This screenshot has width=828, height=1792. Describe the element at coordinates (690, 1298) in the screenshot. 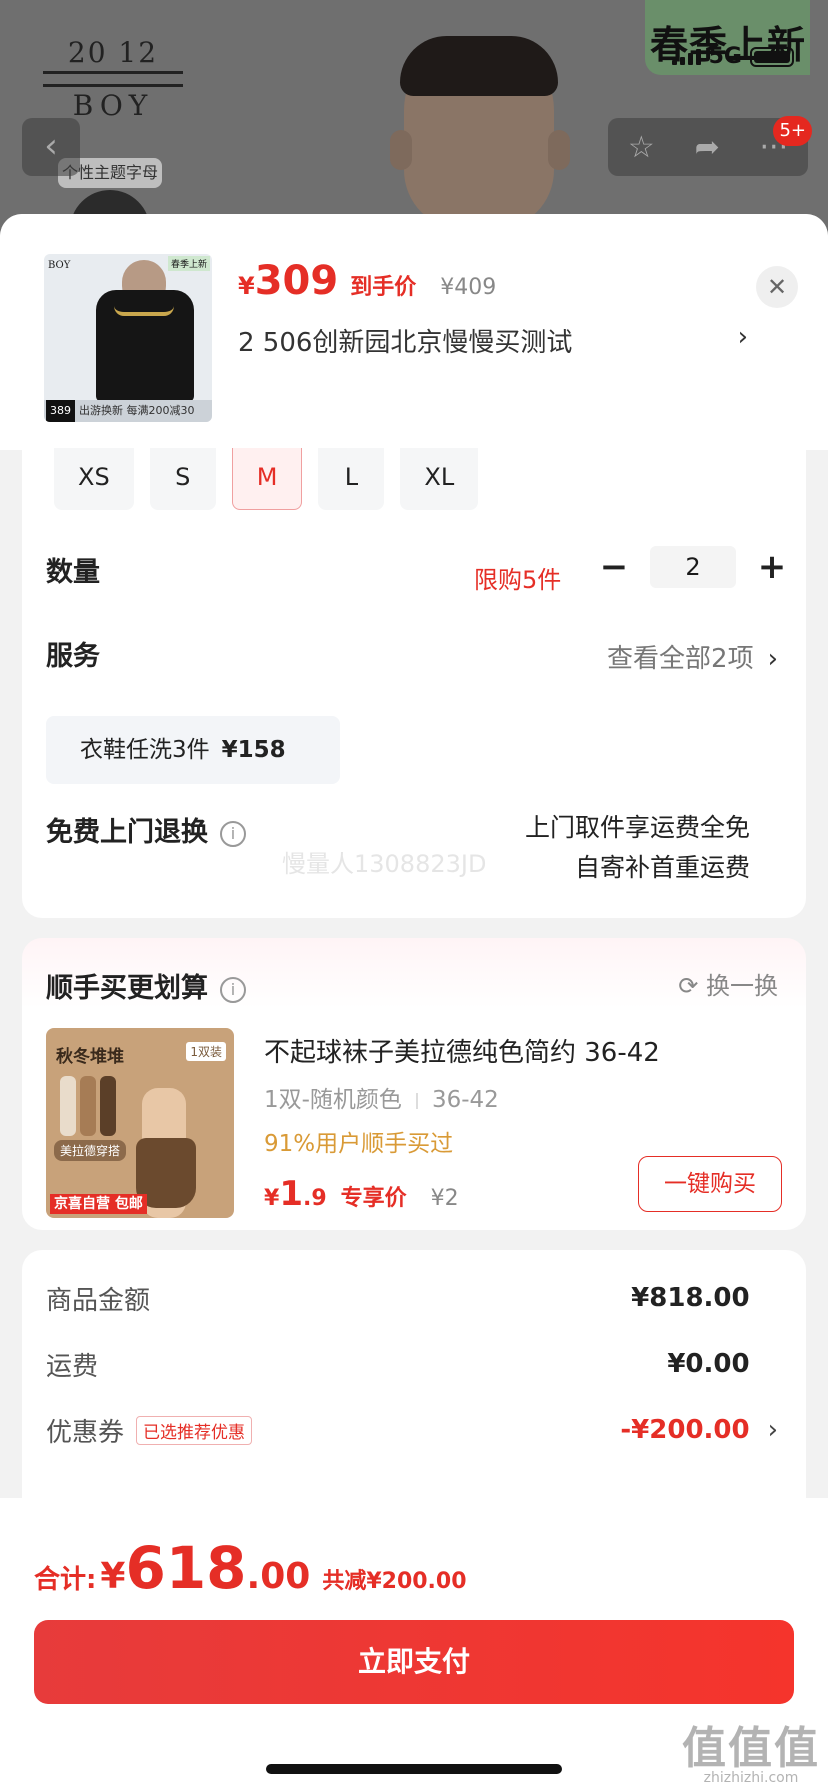

I see `goods-amount: ¥818.00` at that location.